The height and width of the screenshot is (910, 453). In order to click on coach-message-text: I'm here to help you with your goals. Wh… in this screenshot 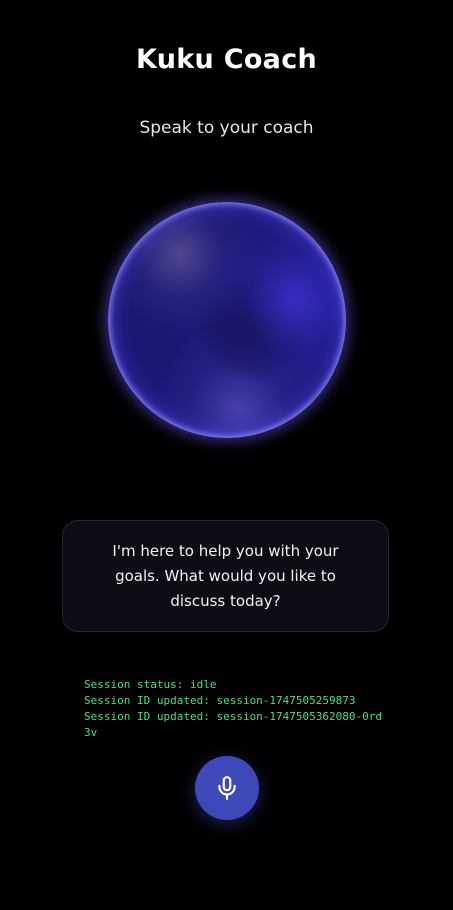, I will do `click(225, 575)`.